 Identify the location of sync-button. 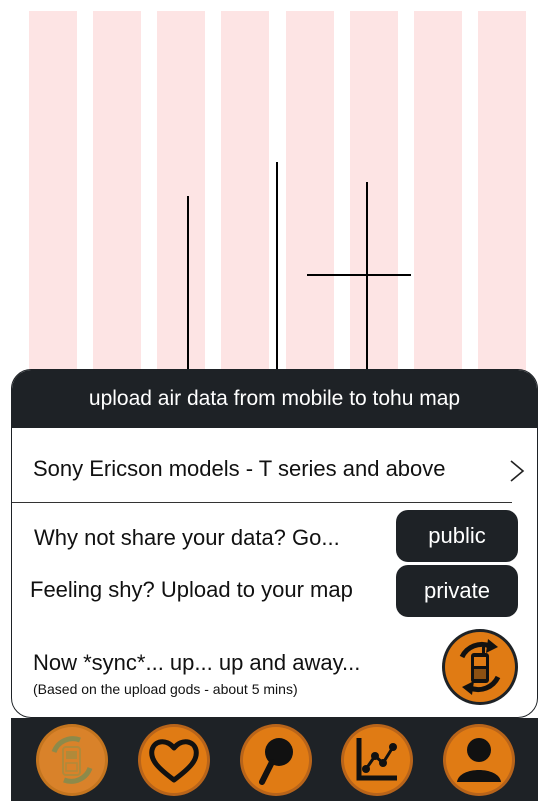
(480, 667).